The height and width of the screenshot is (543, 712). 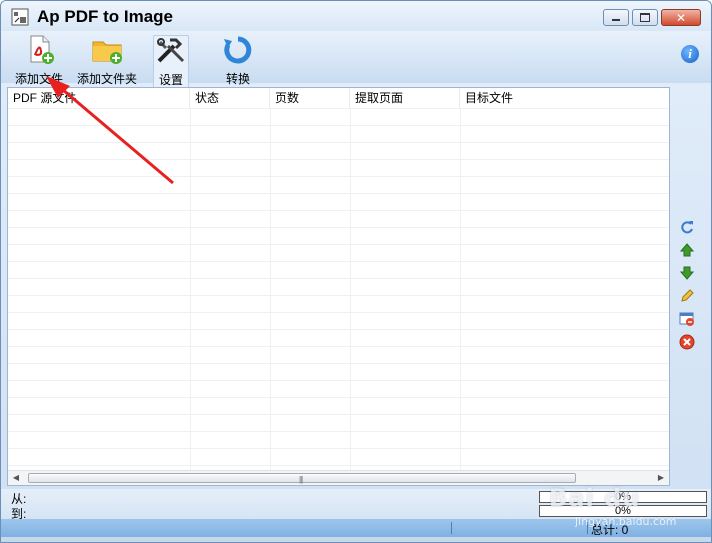 I want to click on scroll-right-icon: ▶, so click(x=661, y=478).